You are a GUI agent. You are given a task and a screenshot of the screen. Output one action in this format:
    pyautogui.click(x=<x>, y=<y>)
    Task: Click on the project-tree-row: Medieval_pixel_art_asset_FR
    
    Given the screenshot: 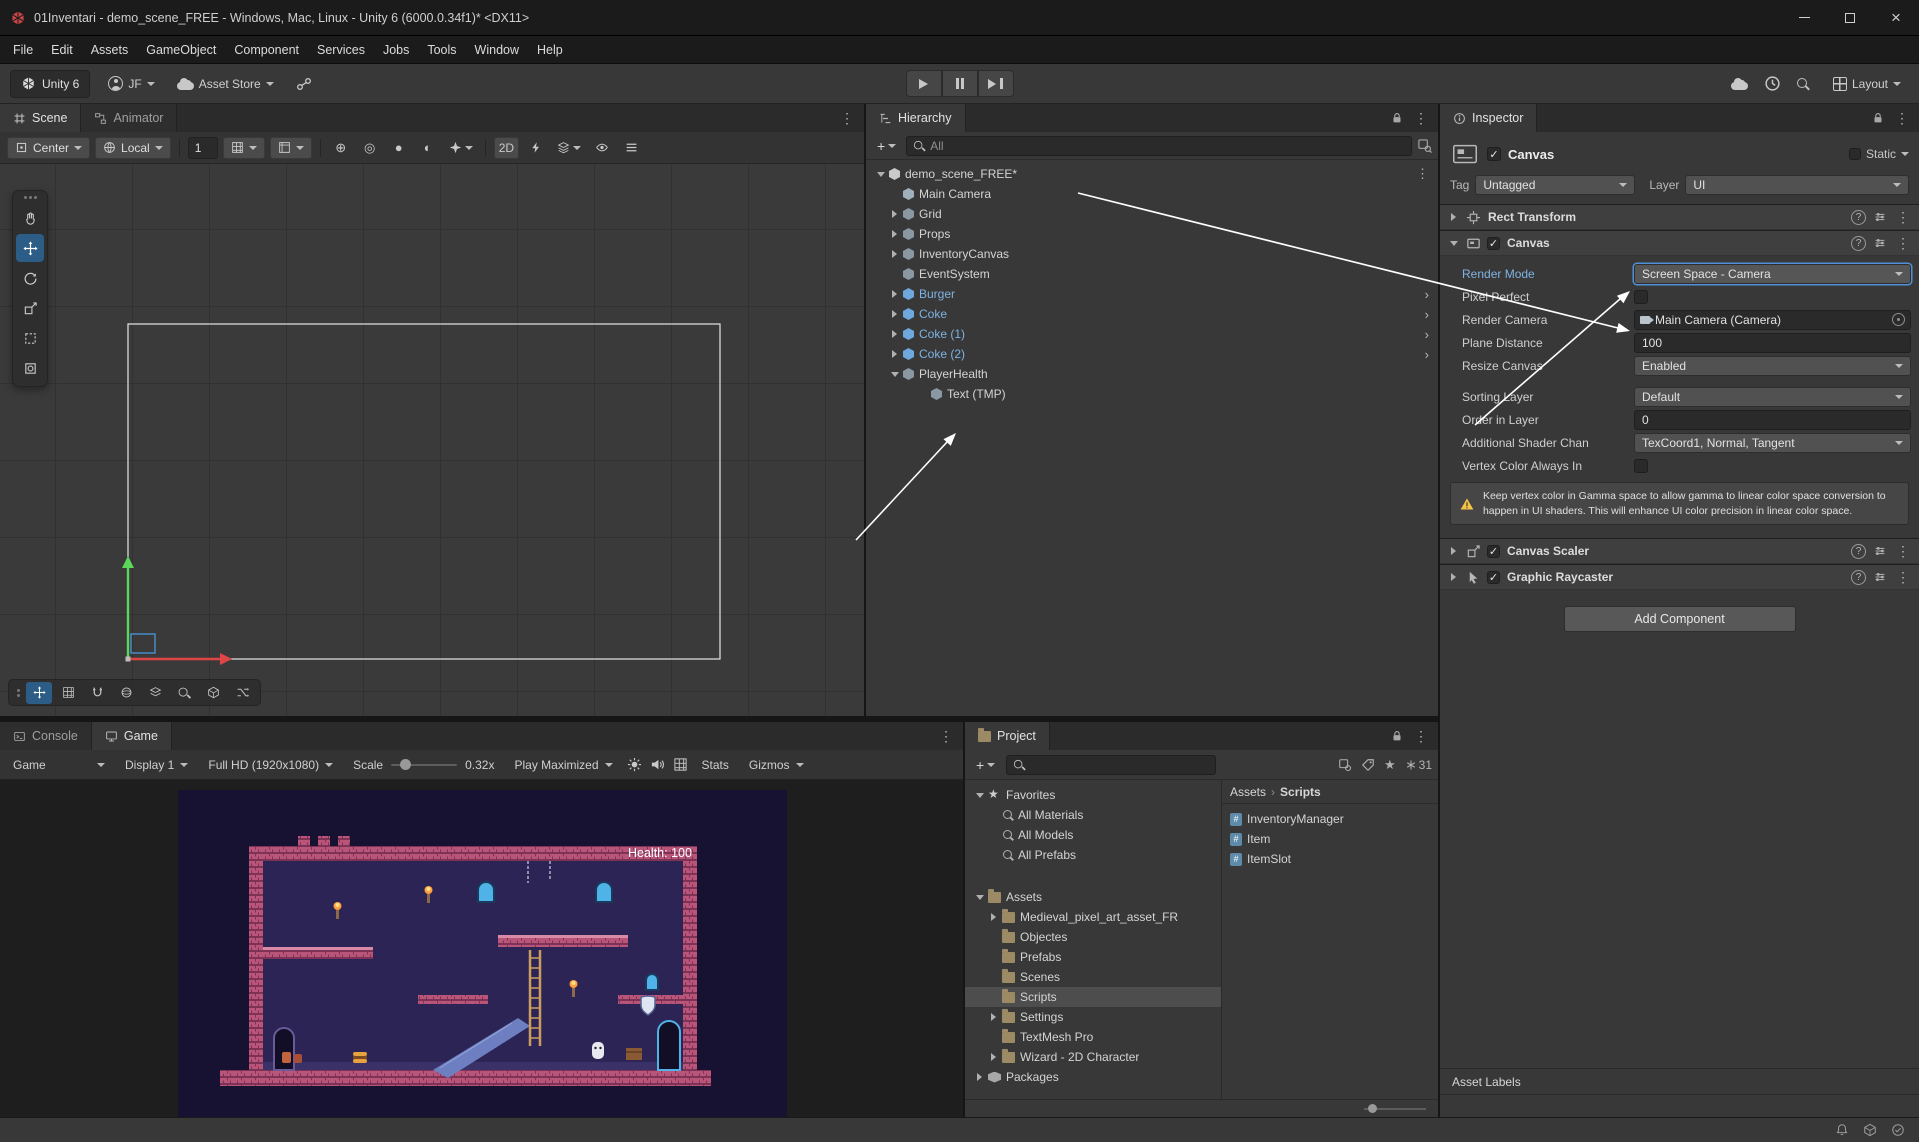 What is the action you would take?
    pyautogui.click(x=1093, y=917)
    